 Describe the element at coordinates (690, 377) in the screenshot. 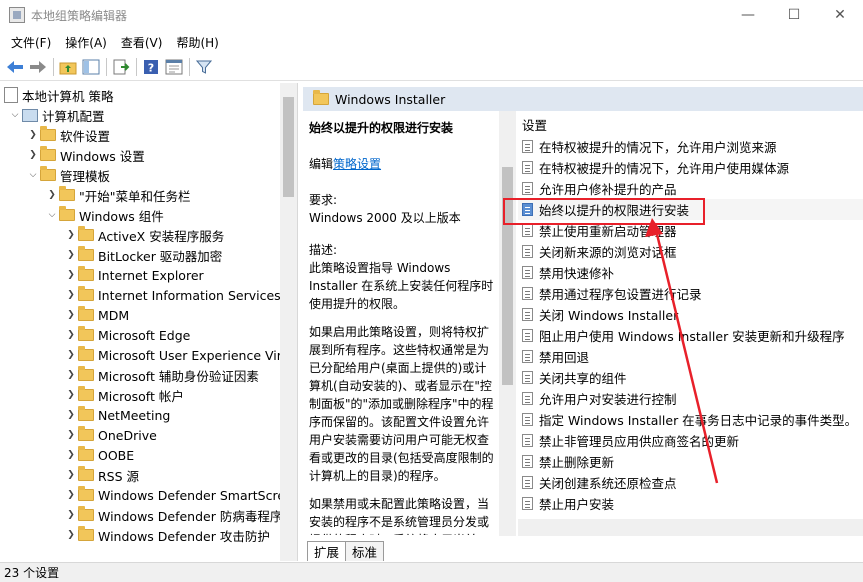

I see `settings-row: 关闭共享的组件` at that location.